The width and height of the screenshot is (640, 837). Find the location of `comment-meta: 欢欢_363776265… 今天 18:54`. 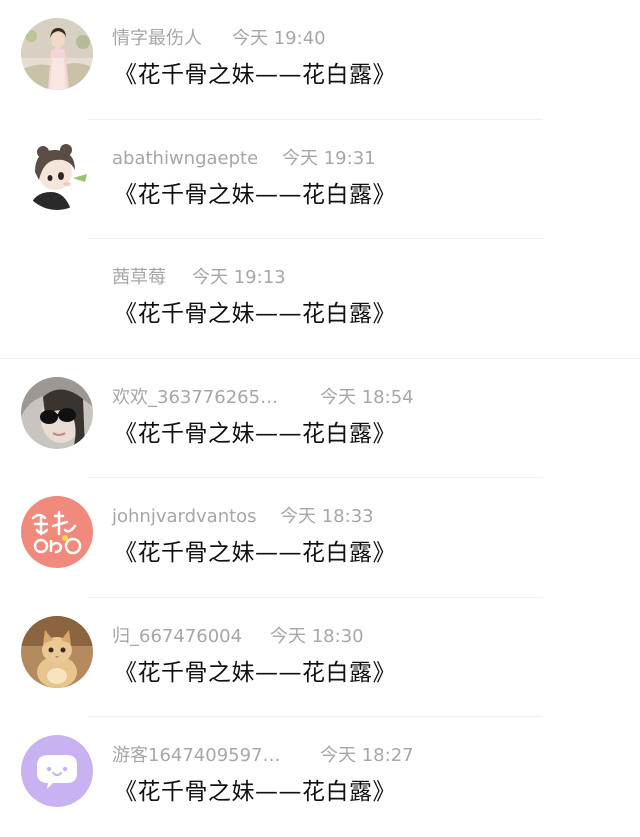

comment-meta: 欢欢_363776265… 今天 18:54 is located at coordinates (263, 398).